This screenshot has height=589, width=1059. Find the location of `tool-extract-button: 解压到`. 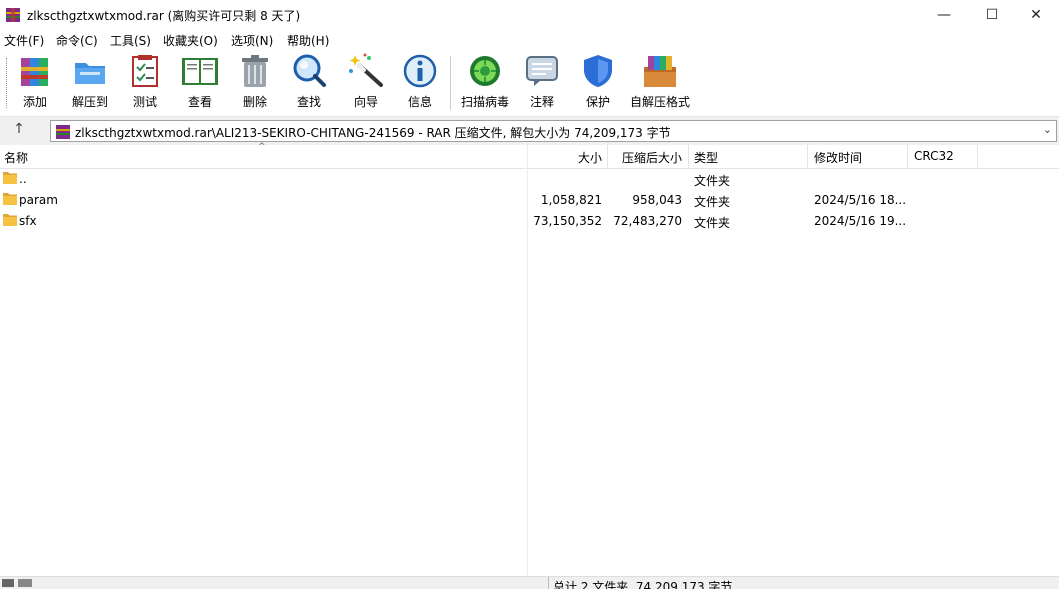

tool-extract-button: 解压到 is located at coordinates (90, 83).